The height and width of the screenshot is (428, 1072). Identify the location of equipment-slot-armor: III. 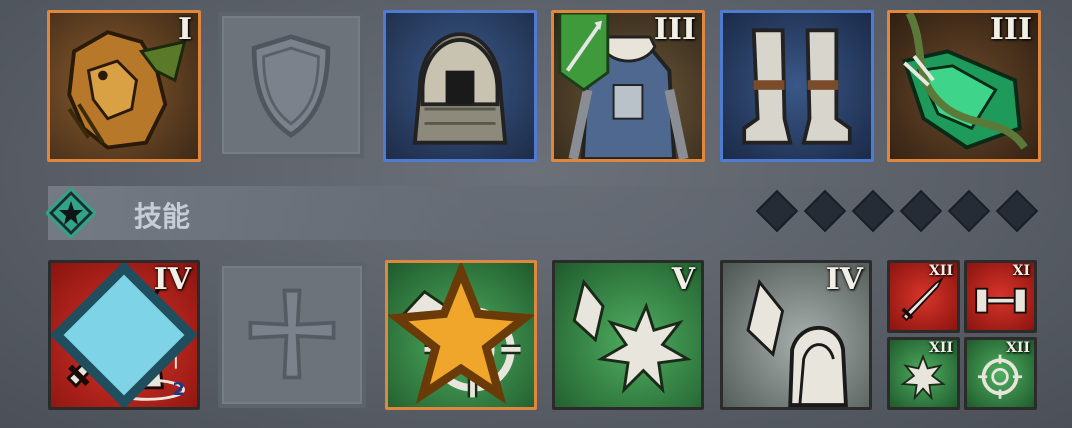
(628, 86).